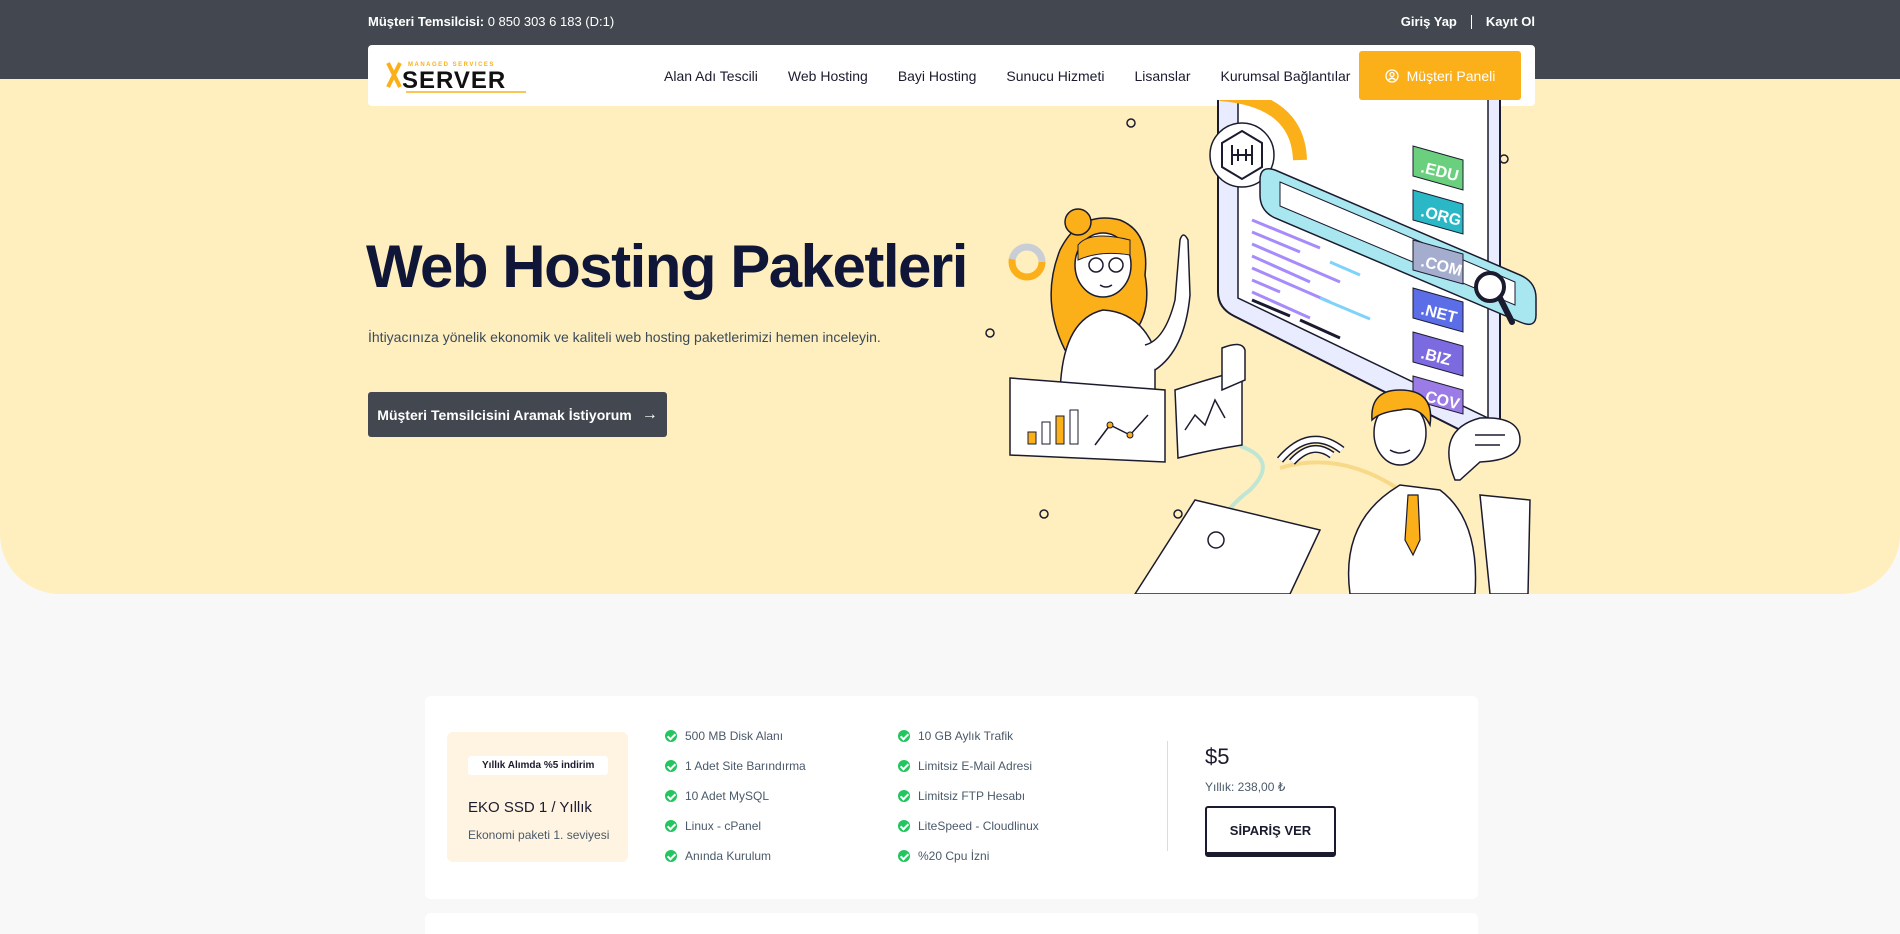 The height and width of the screenshot is (934, 1900). I want to click on package-description: Ekonomi paketi 1. seviyesi, so click(539, 835).